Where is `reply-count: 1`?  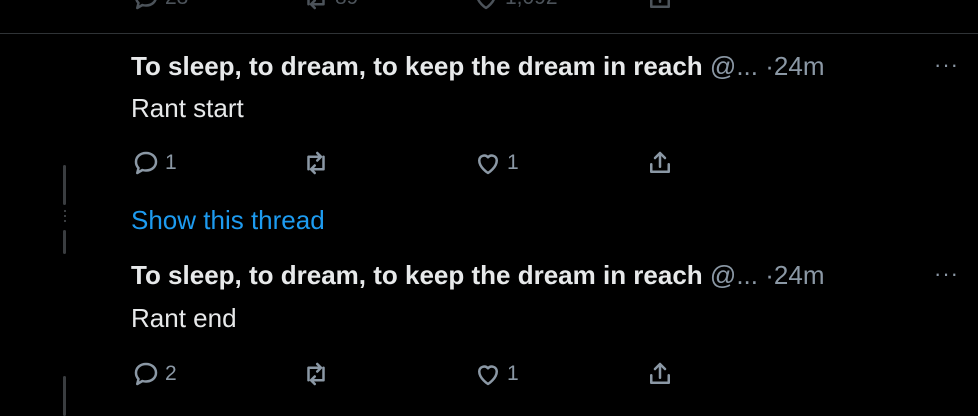 reply-count: 1 is located at coordinates (171, 162).